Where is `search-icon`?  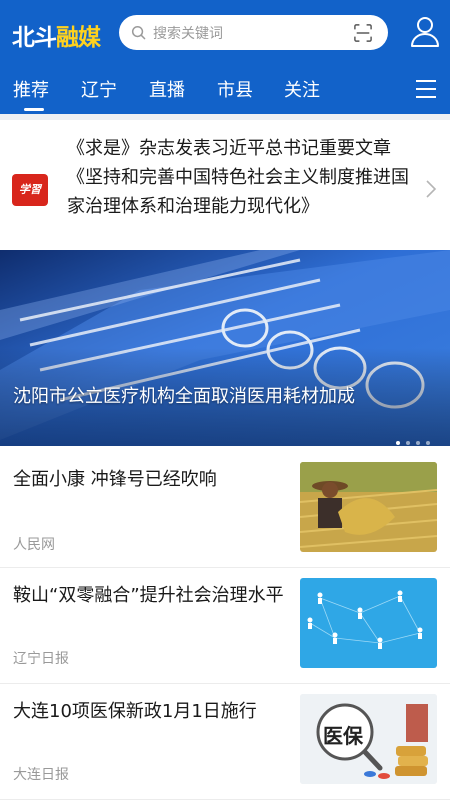
search-icon is located at coordinates (138, 32).